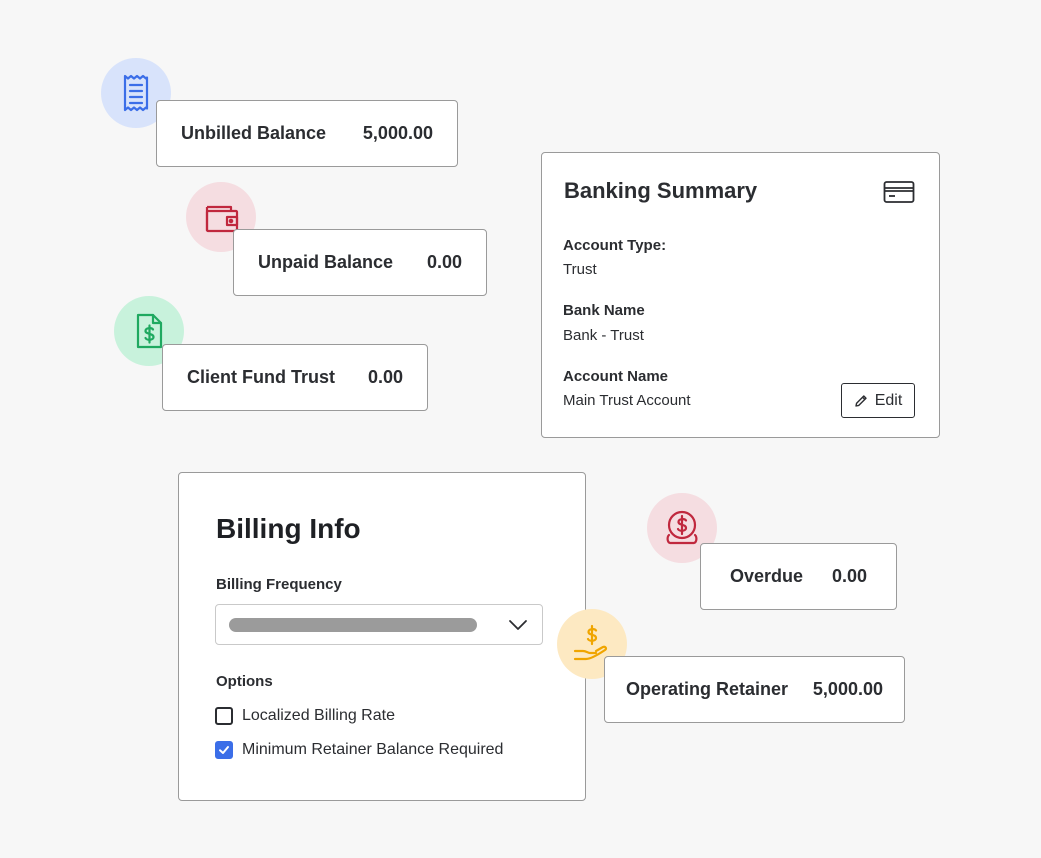  Describe the element at coordinates (518, 625) in the screenshot. I see `chevron-down-icon` at that location.